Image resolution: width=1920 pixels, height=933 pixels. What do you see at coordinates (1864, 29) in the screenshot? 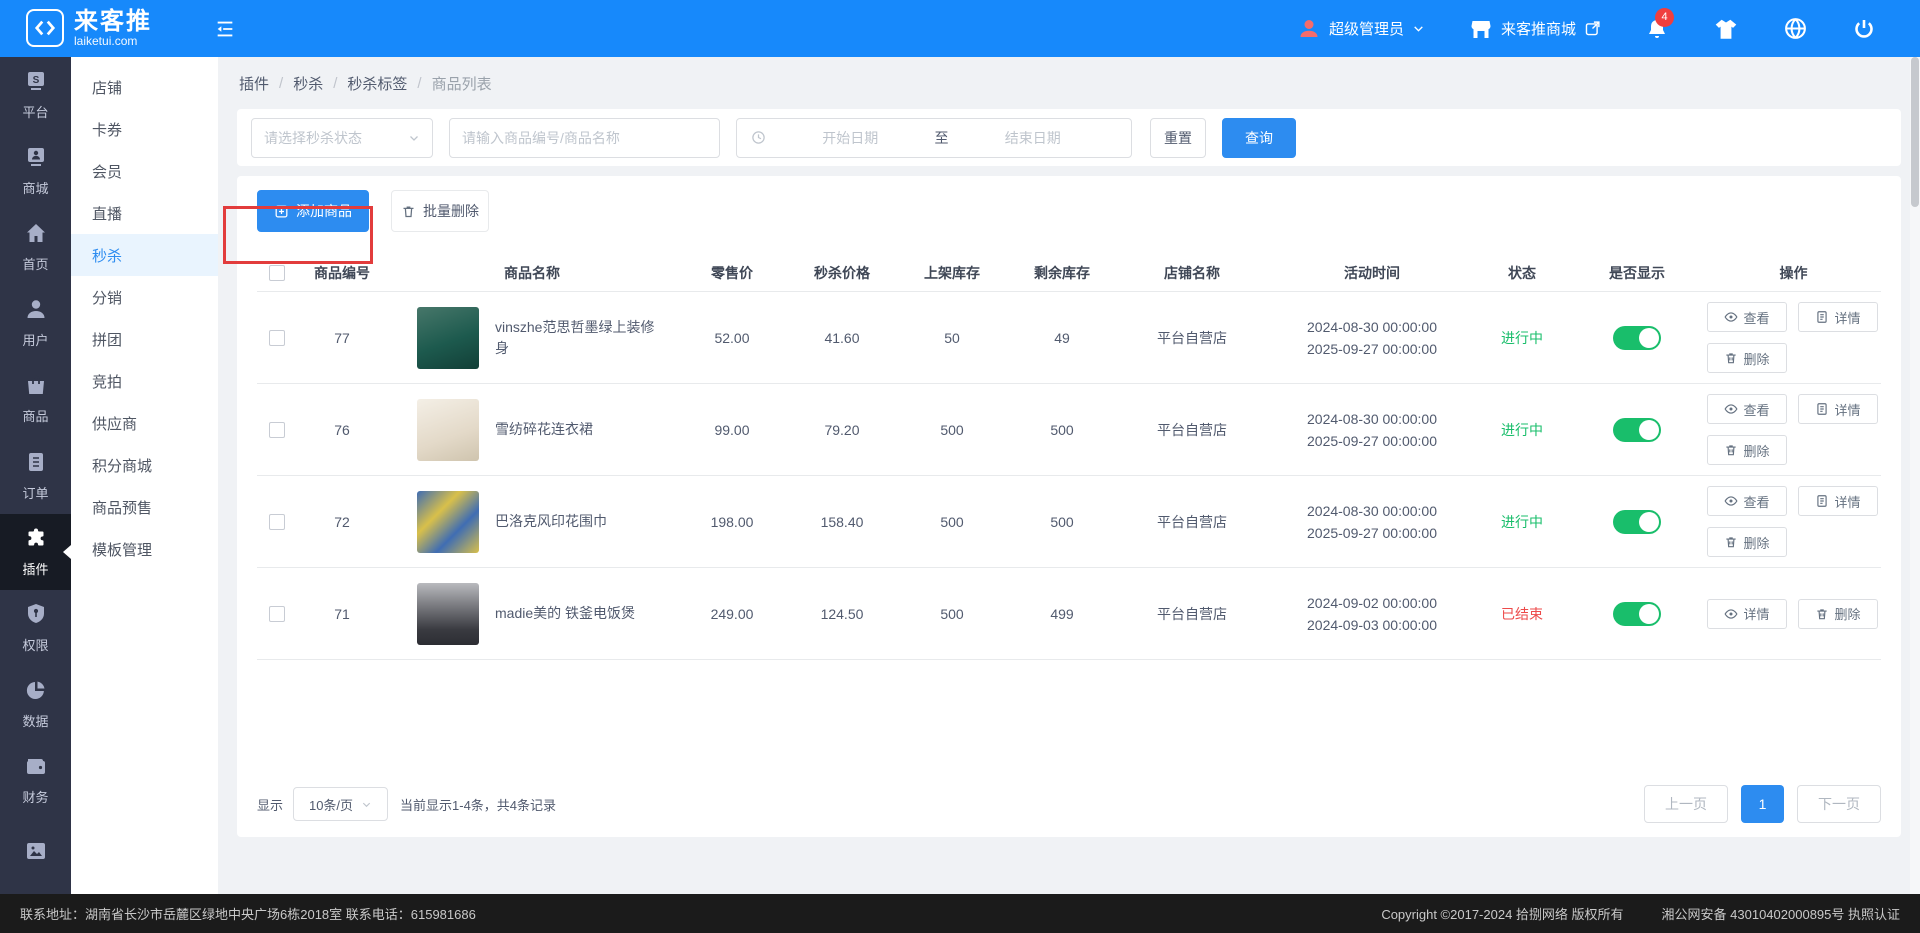
I see `power-icon` at bounding box center [1864, 29].